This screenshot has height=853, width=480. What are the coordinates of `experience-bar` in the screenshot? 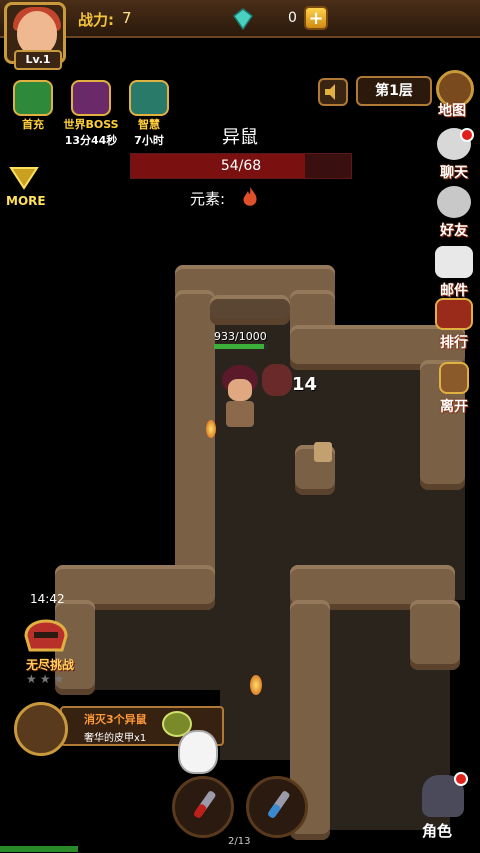 It's located at (39, 849).